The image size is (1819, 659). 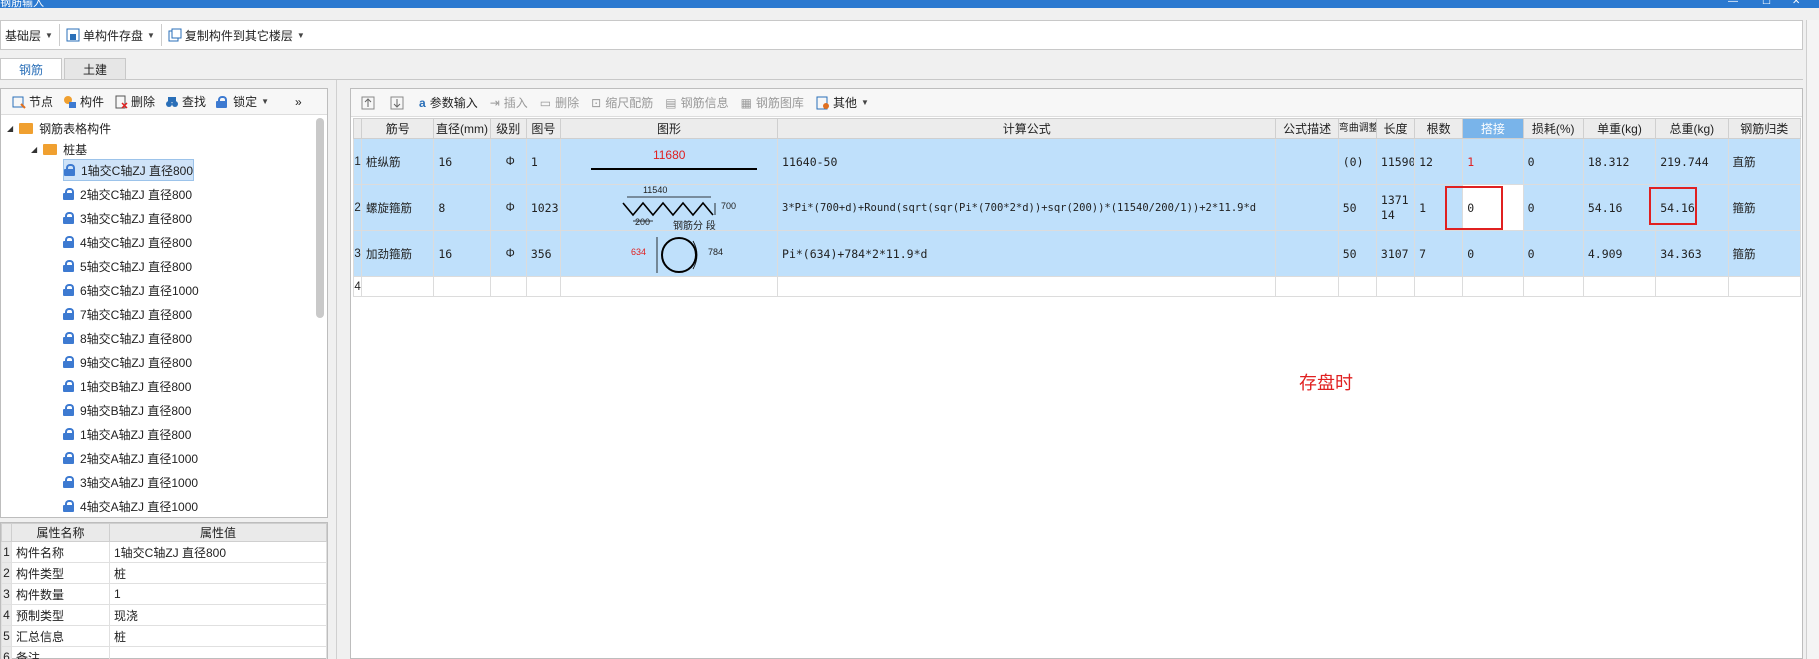 What do you see at coordinates (772, 103) in the screenshot?
I see `rebar-library-button: ▦ 钢筋图库` at bounding box center [772, 103].